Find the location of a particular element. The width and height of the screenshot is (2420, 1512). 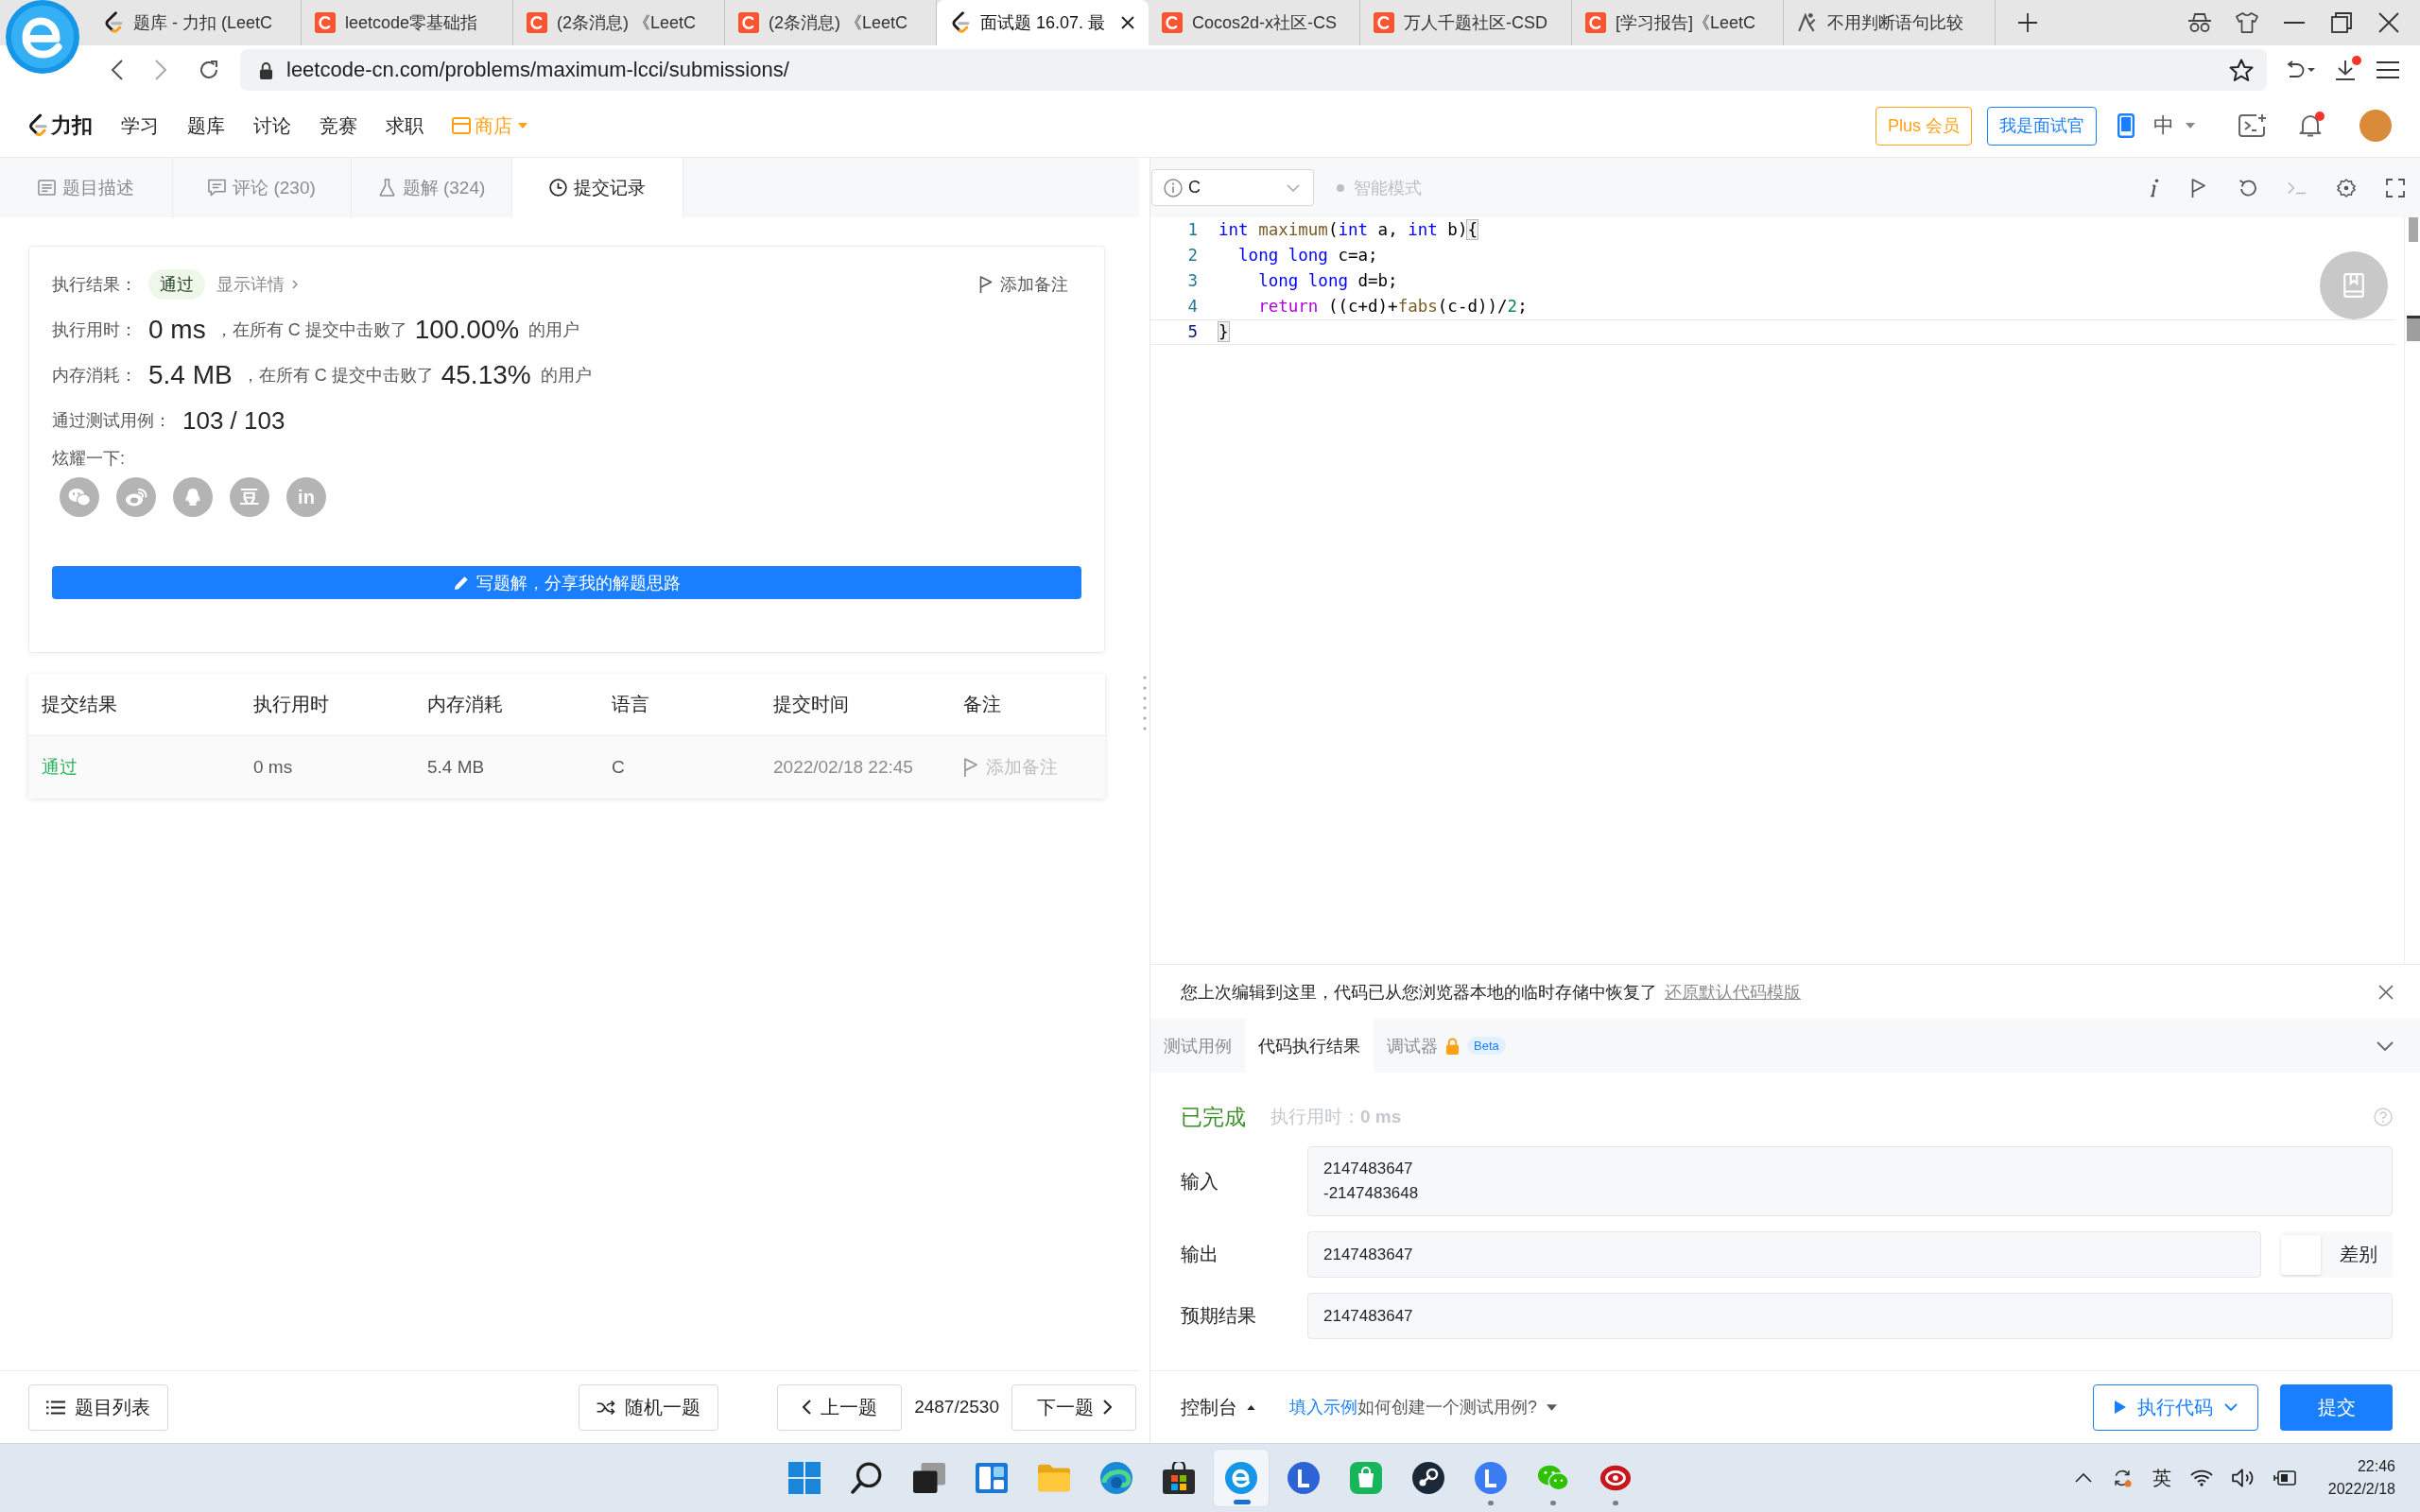

nav-link: 题库 is located at coordinates (206, 125).